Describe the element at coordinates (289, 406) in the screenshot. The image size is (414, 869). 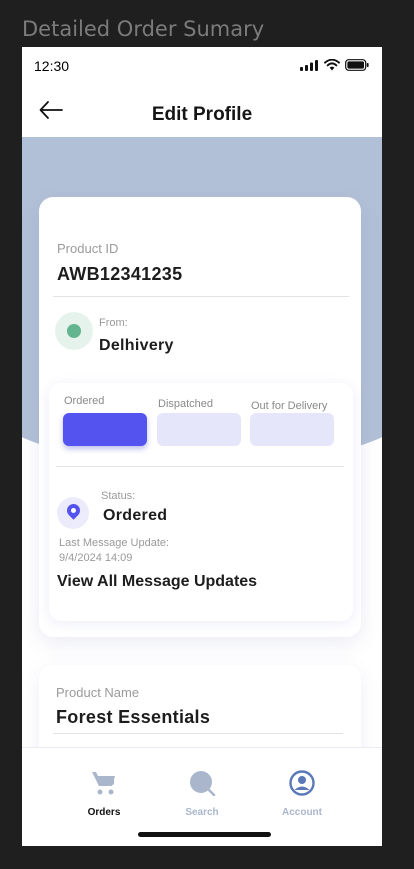
I see `step-label-out-for-delivery: Out for Delivery` at that location.